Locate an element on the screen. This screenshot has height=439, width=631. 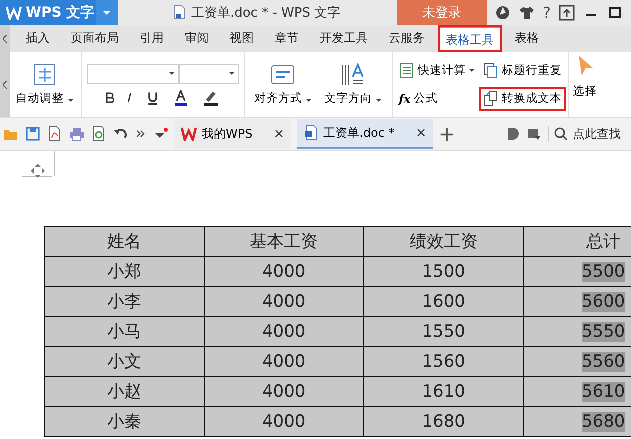
convert-to-text-button: 转换成文本 is located at coordinates (522, 98).